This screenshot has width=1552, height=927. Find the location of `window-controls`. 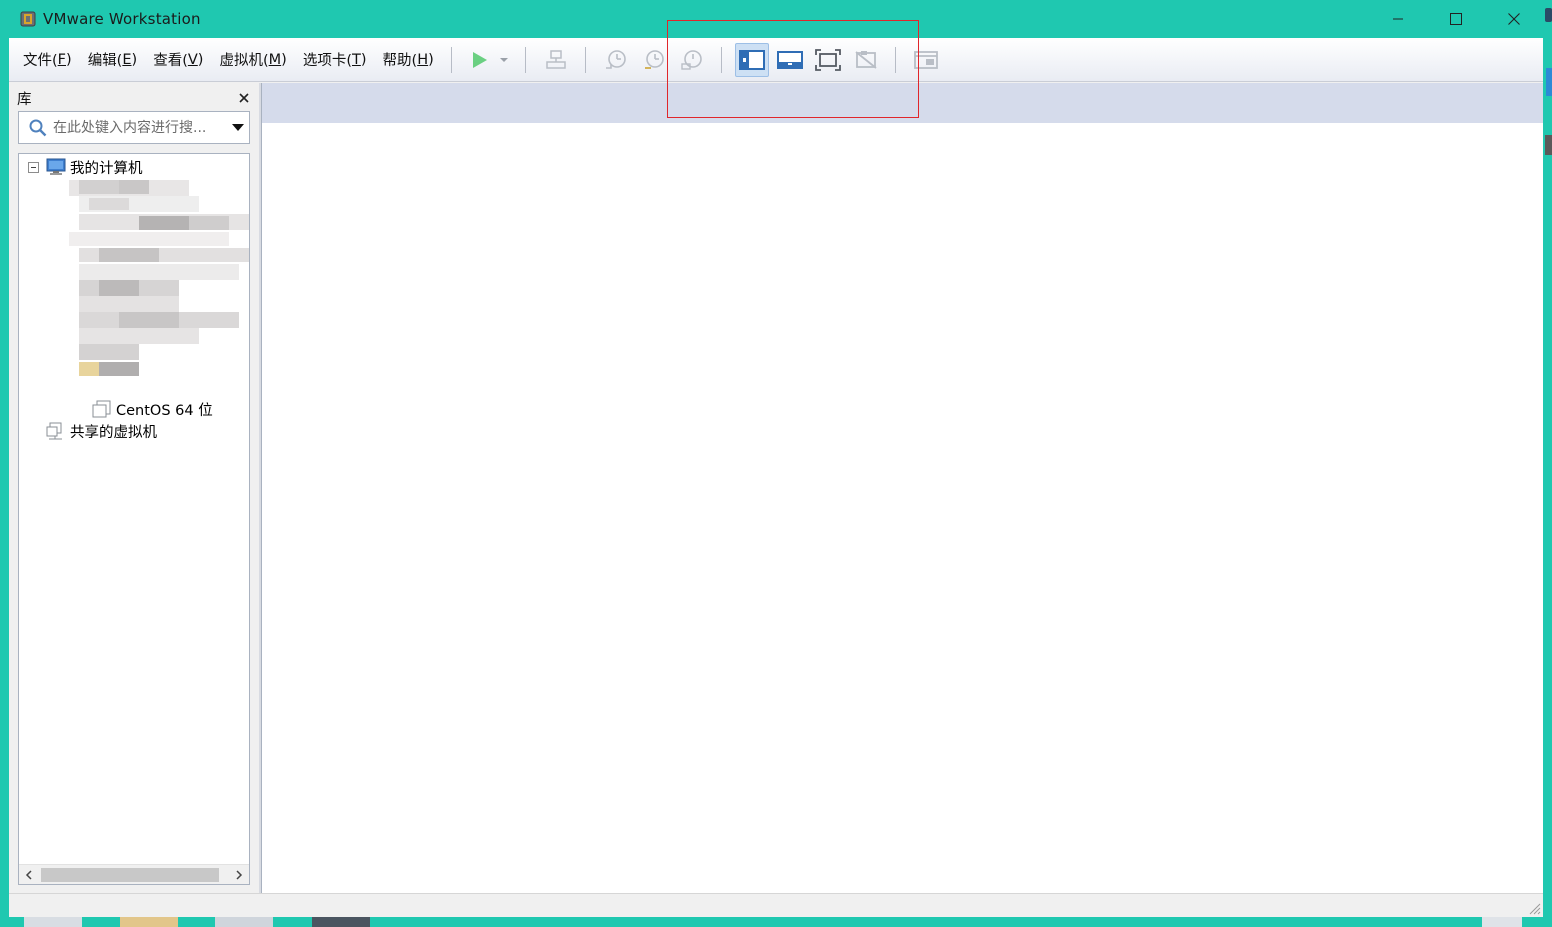

window-controls is located at coordinates (1456, 19).